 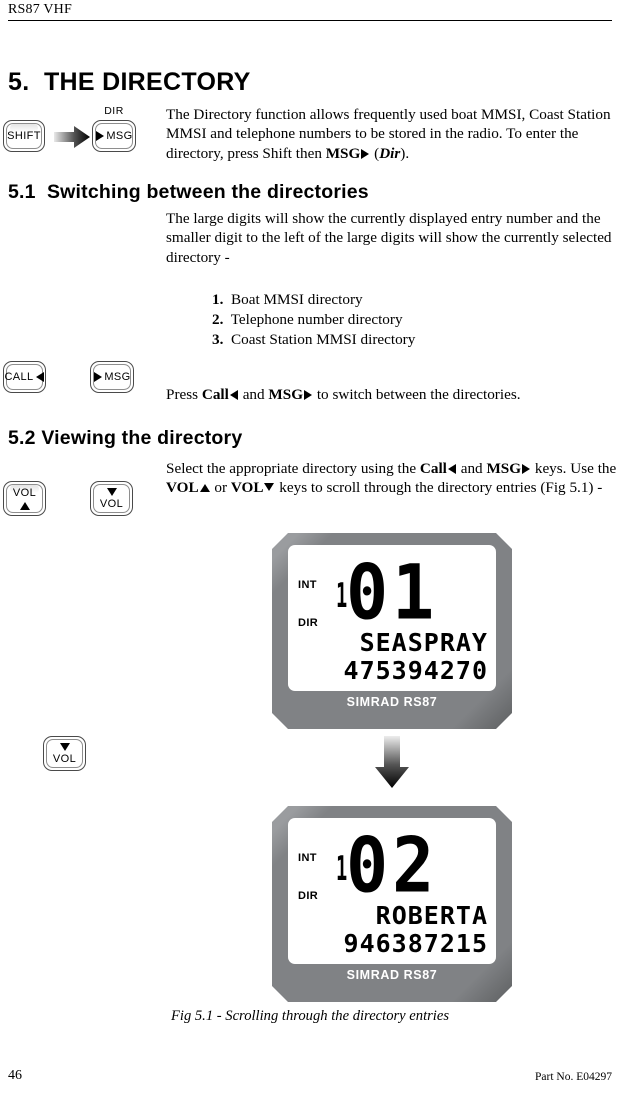 What do you see at coordinates (72, 137) in the screenshot?
I see `flow-arrow-right-icon` at bounding box center [72, 137].